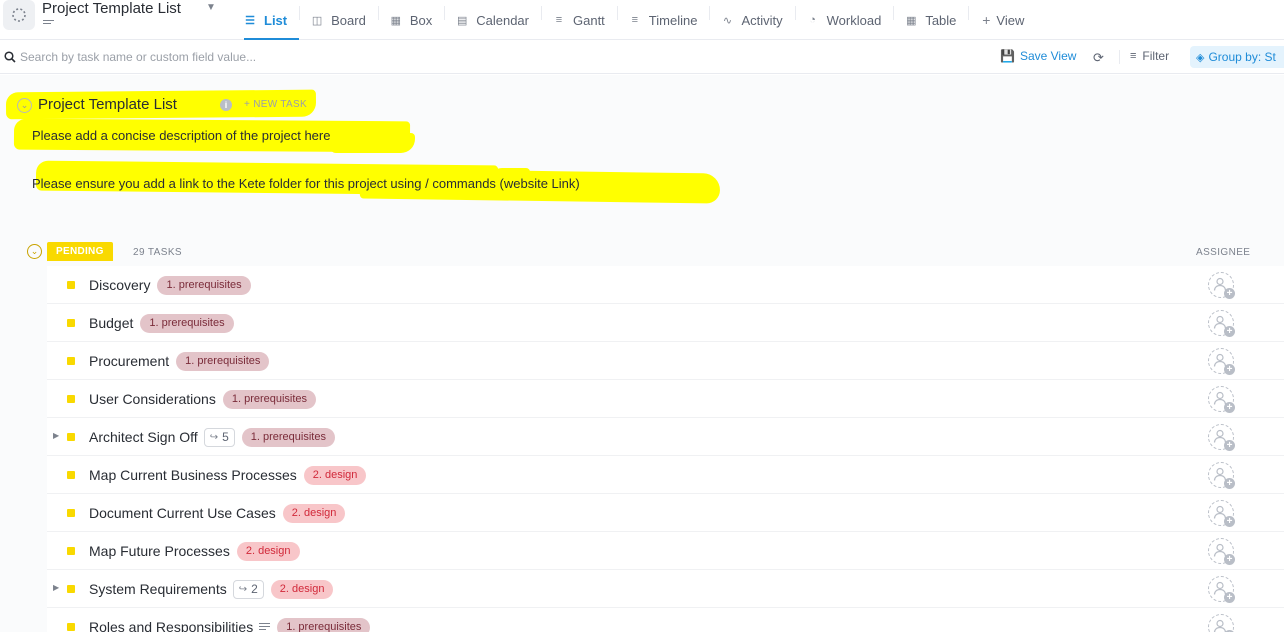  What do you see at coordinates (275, 104) in the screenshot?
I see `new-task-button: + NEW TASK` at bounding box center [275, 104].